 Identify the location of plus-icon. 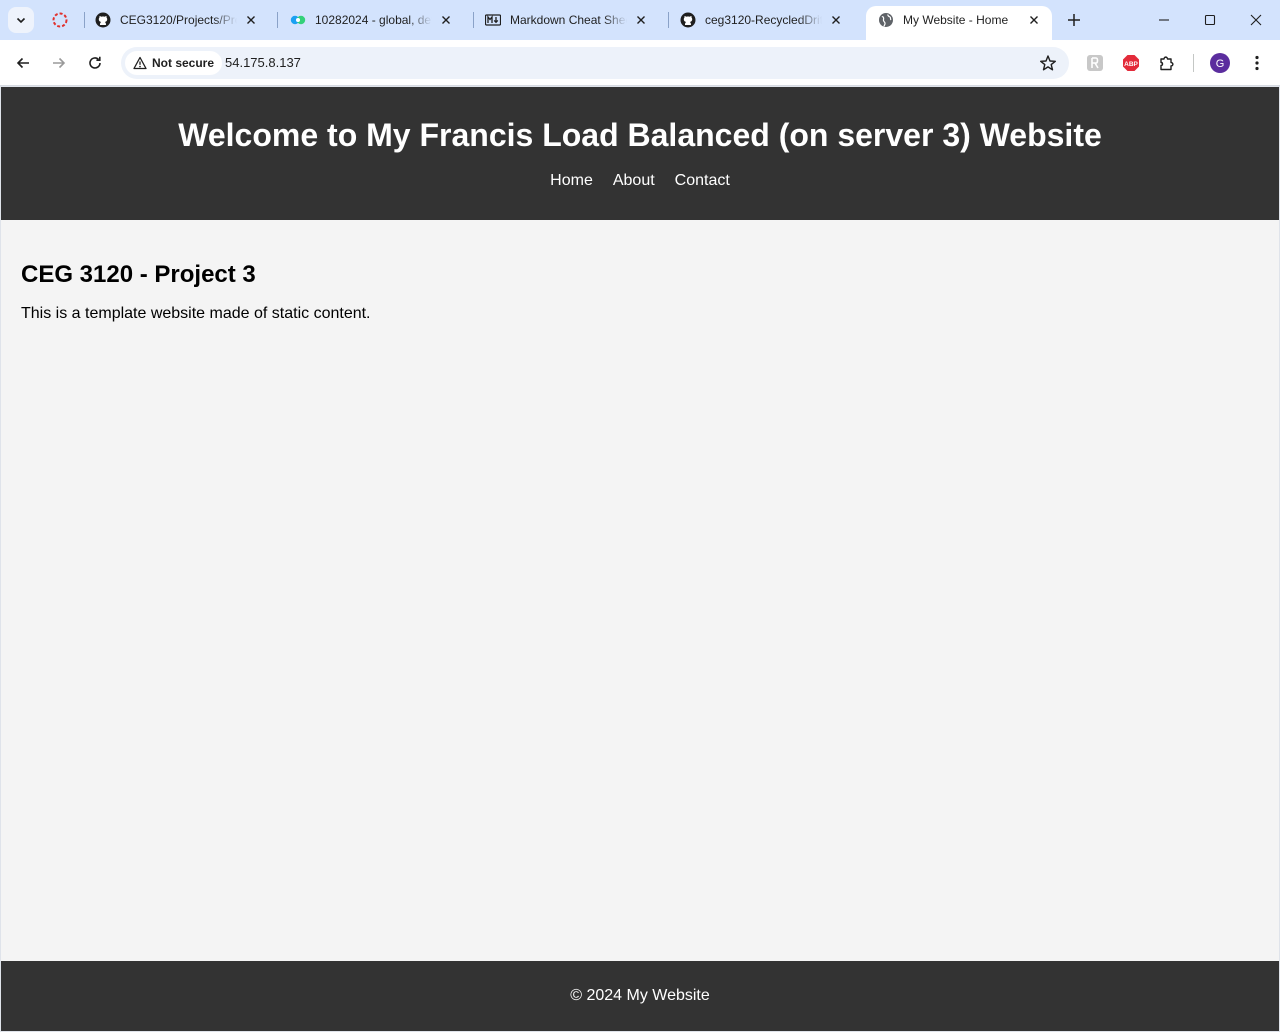
(1074, 20).